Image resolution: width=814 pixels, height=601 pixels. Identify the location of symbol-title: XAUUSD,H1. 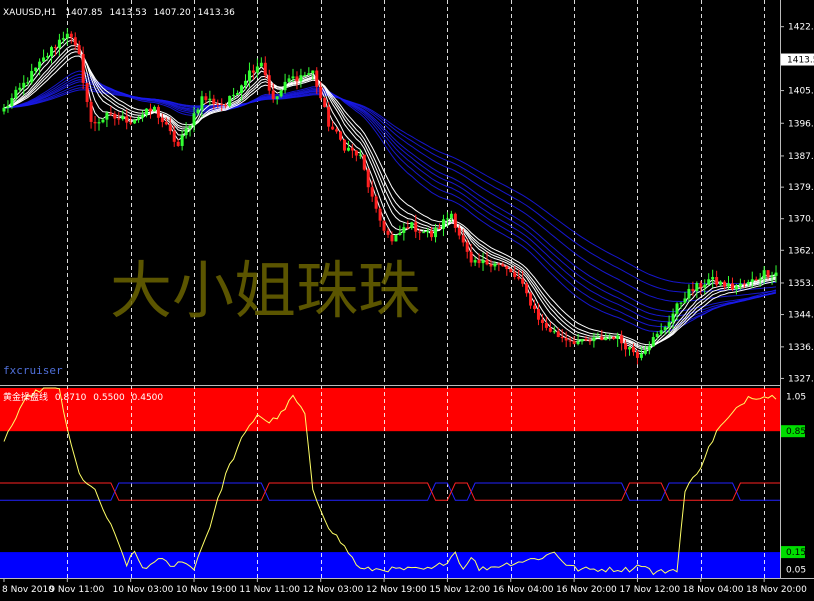
(30, 13).